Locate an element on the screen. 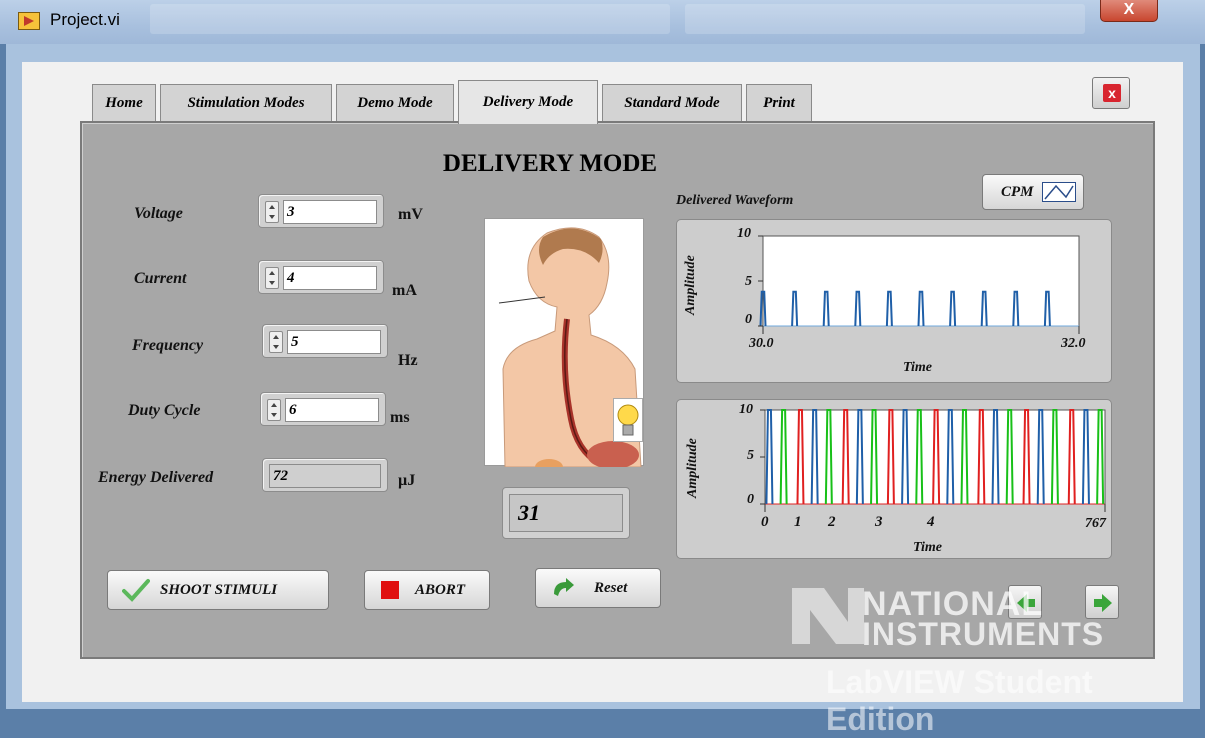 The width and height of the screenshot is (1205, 738). tab-delivery-mode: Delivery Mode is located at coordinates (528, 102).